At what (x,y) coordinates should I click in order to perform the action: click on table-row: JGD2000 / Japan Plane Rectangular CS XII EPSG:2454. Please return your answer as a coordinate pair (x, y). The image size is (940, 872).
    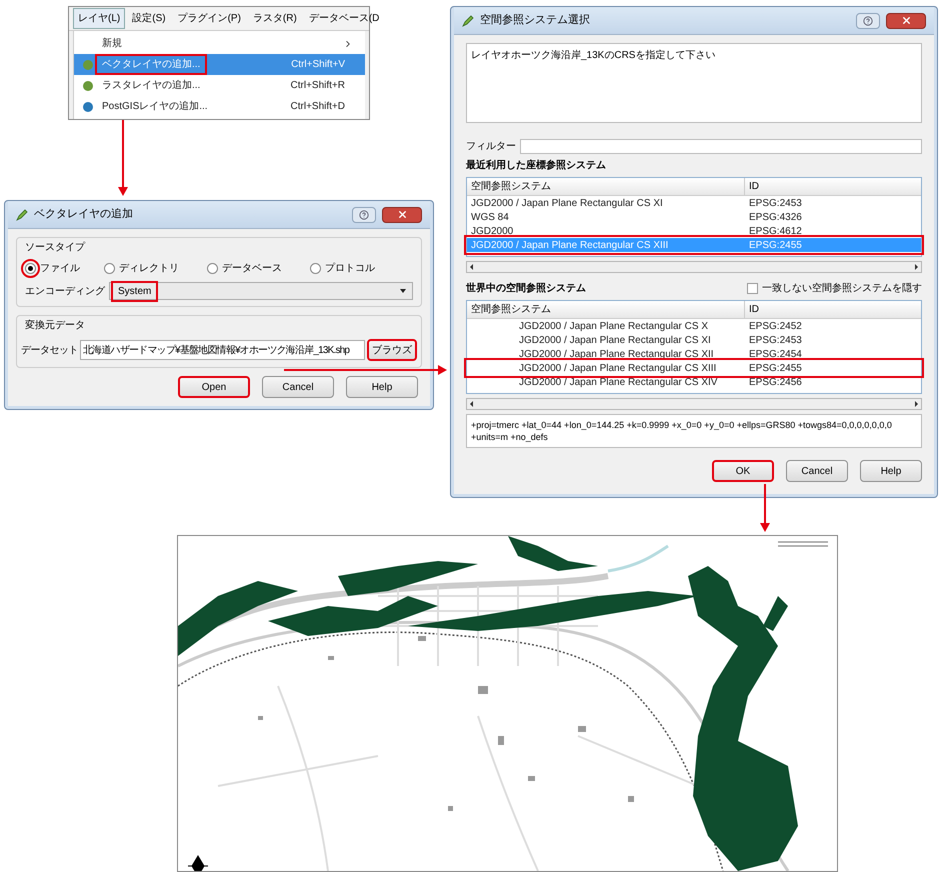
    Looking at the image, I should click on (694, 354).